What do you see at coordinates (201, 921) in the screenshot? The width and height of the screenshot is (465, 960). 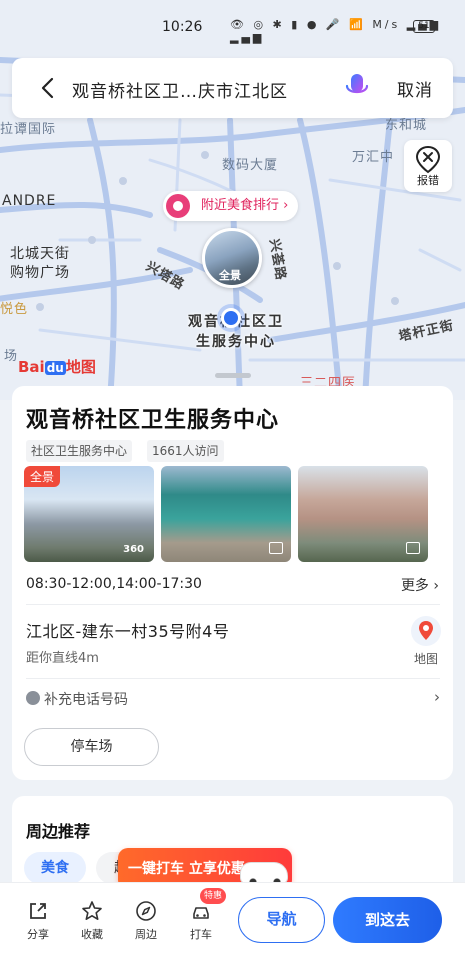 I see `taxi-button: 打车` at bounding box center [201, 921].